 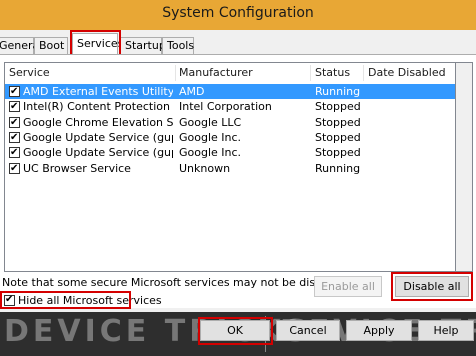 I want to click on tab-tools: Tools, so click(x=178, y=46).